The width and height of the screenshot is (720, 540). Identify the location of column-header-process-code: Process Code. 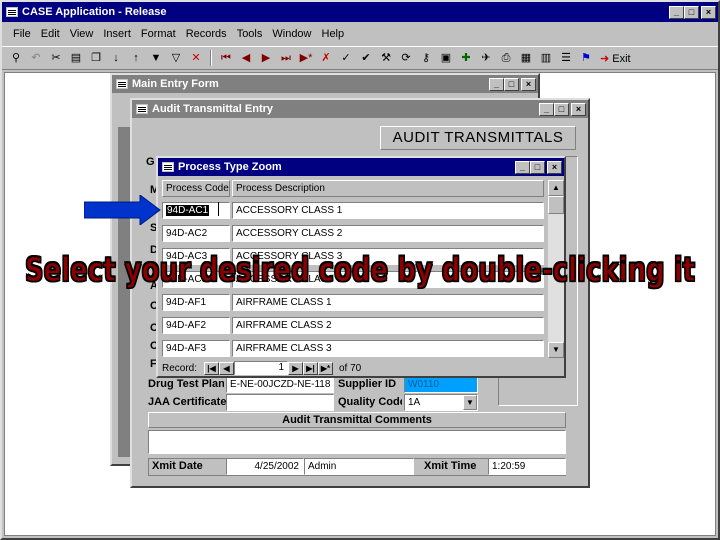
(196, 188).